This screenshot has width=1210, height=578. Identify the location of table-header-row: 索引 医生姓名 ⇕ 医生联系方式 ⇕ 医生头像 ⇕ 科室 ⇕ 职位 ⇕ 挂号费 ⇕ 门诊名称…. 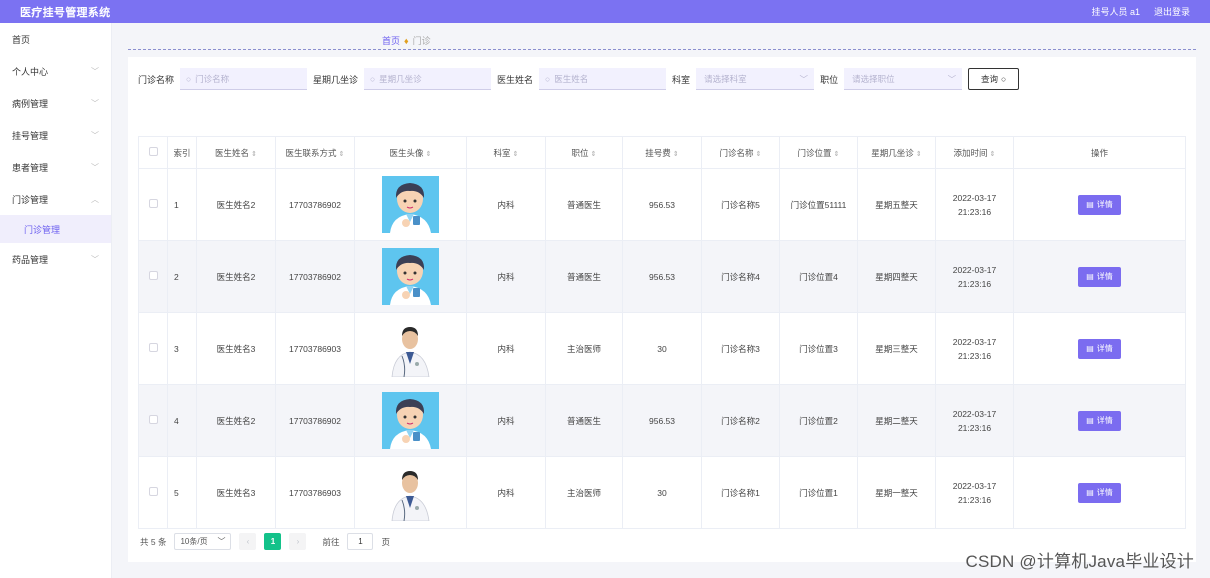
(662, 152).